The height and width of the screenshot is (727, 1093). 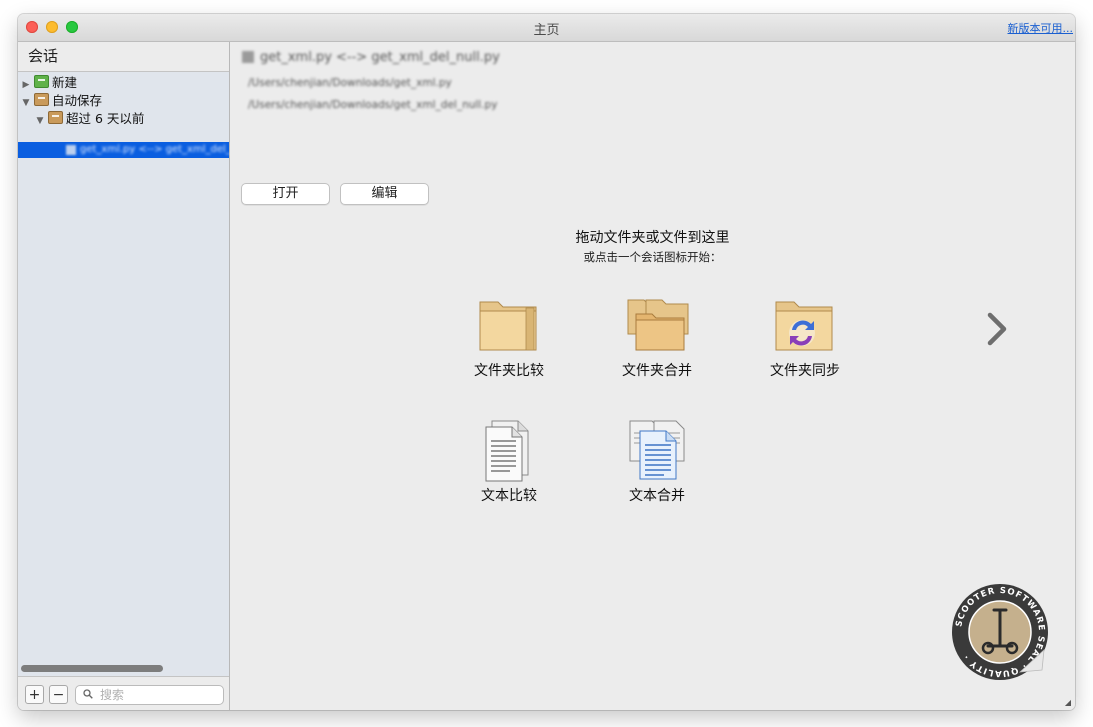 What do you see at coordinates (508, 326) in the screenshot?
I see `folder-compare-icon` at bounding box center [508, 326].